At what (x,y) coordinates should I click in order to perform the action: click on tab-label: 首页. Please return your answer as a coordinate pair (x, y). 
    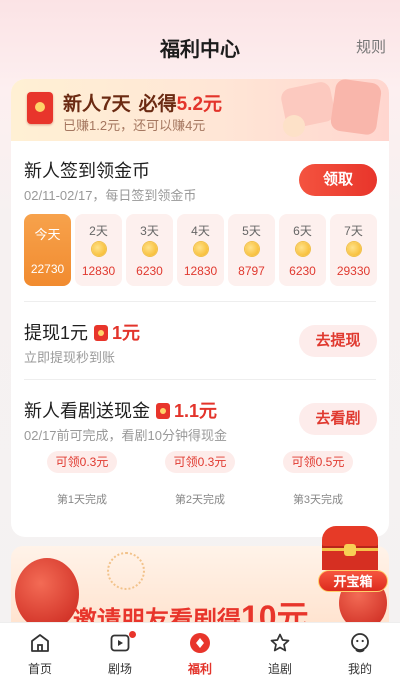
    Looking at the image, I should click on (39, 669).